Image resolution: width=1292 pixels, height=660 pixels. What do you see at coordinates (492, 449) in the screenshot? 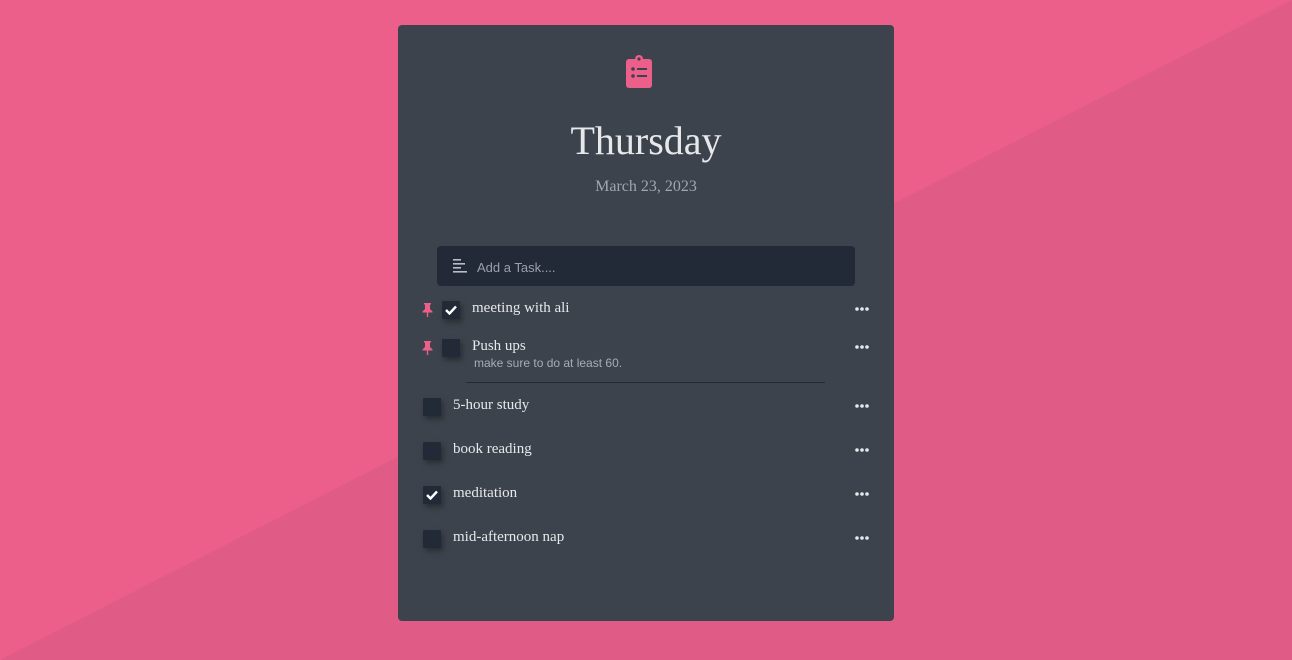
I see `task-label: book reading` at bounding box center [492, 449].